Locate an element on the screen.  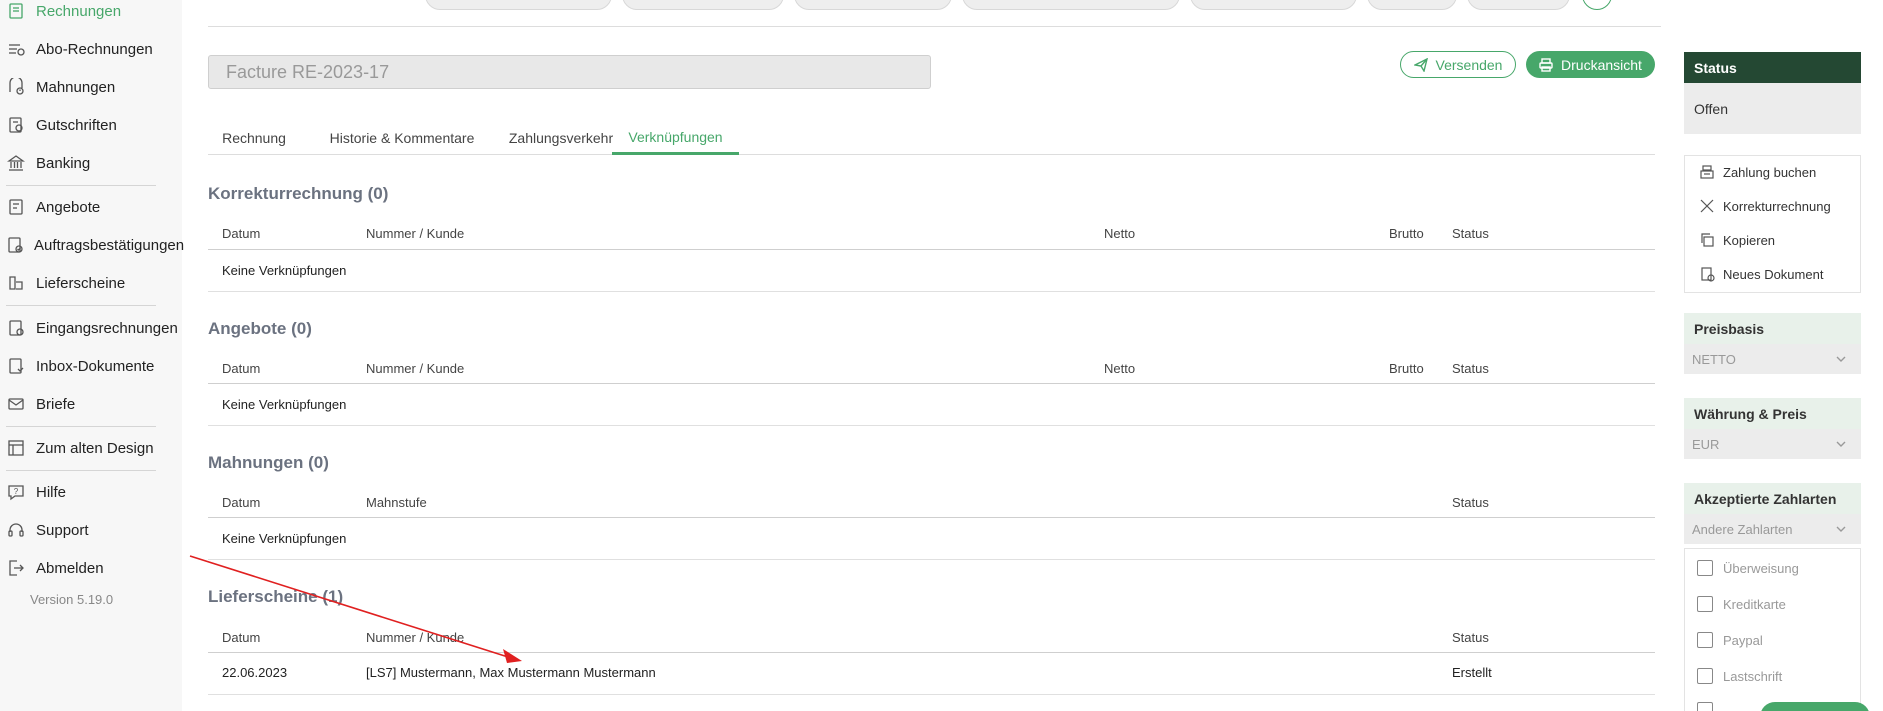
action-label: Zahlung buchen is located at coordinates (1770, 172).